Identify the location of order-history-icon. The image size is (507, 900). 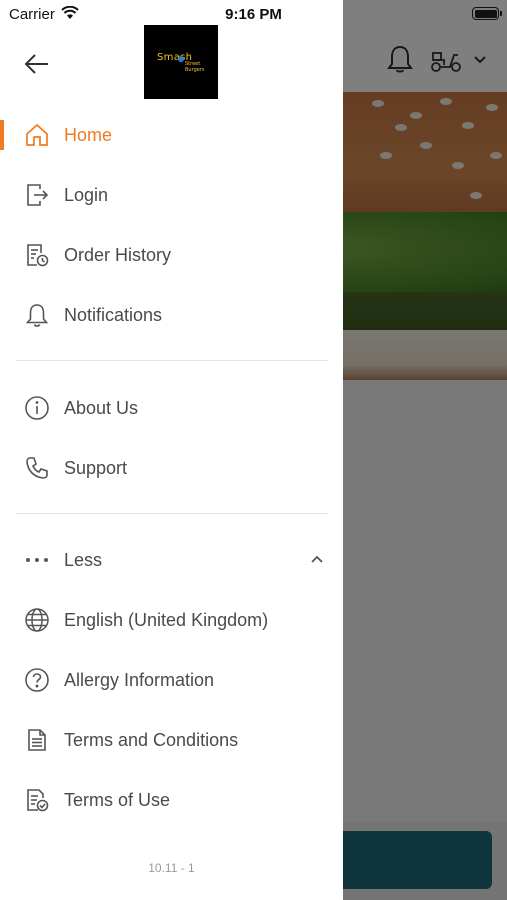
(38, 255).